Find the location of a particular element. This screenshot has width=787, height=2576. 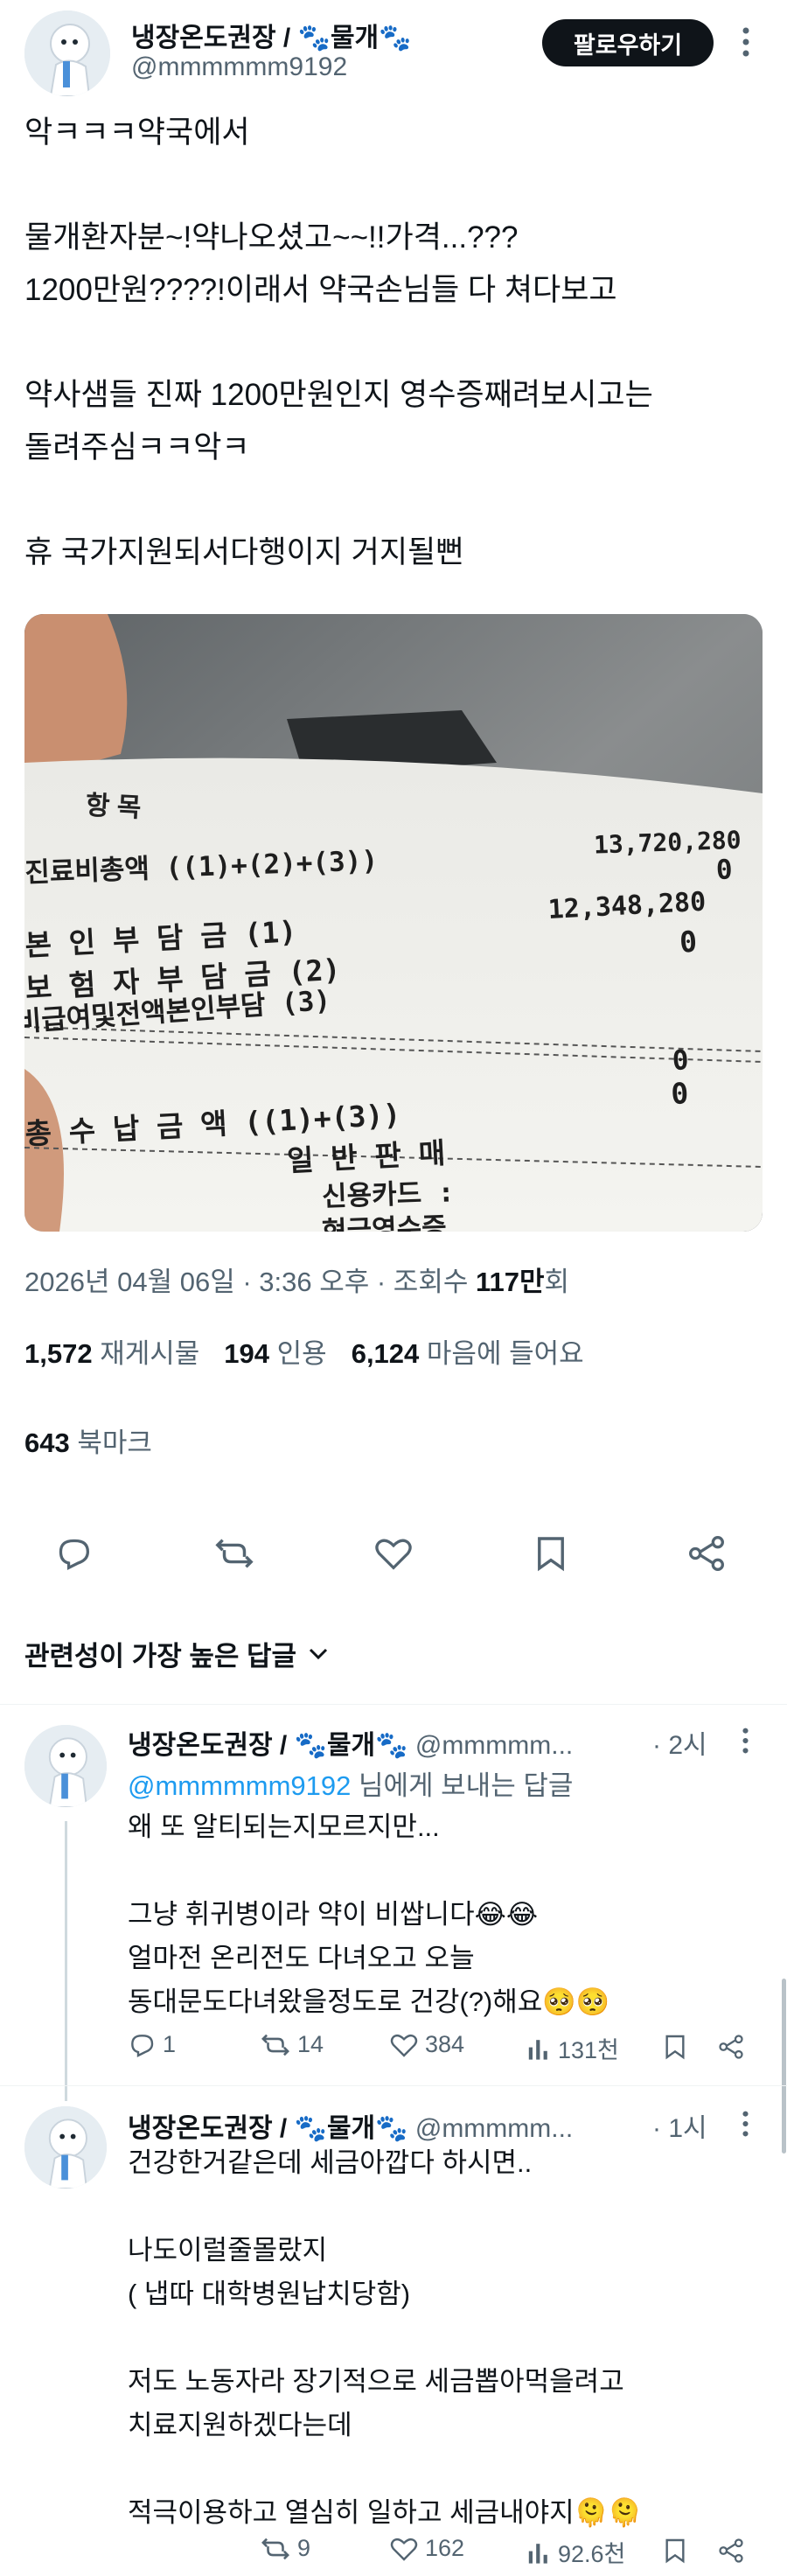

follow-button: 팔로우하기 is located at coordinates (628, 42).